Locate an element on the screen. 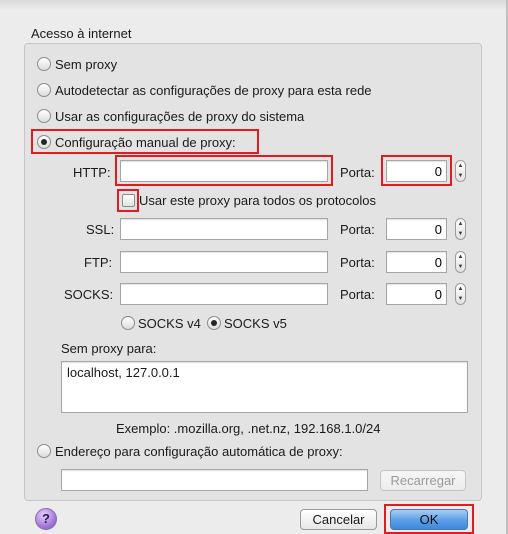 The width and height of the screenshot is (508, 534). http-proxy-input is located at coordinates (224, 171).